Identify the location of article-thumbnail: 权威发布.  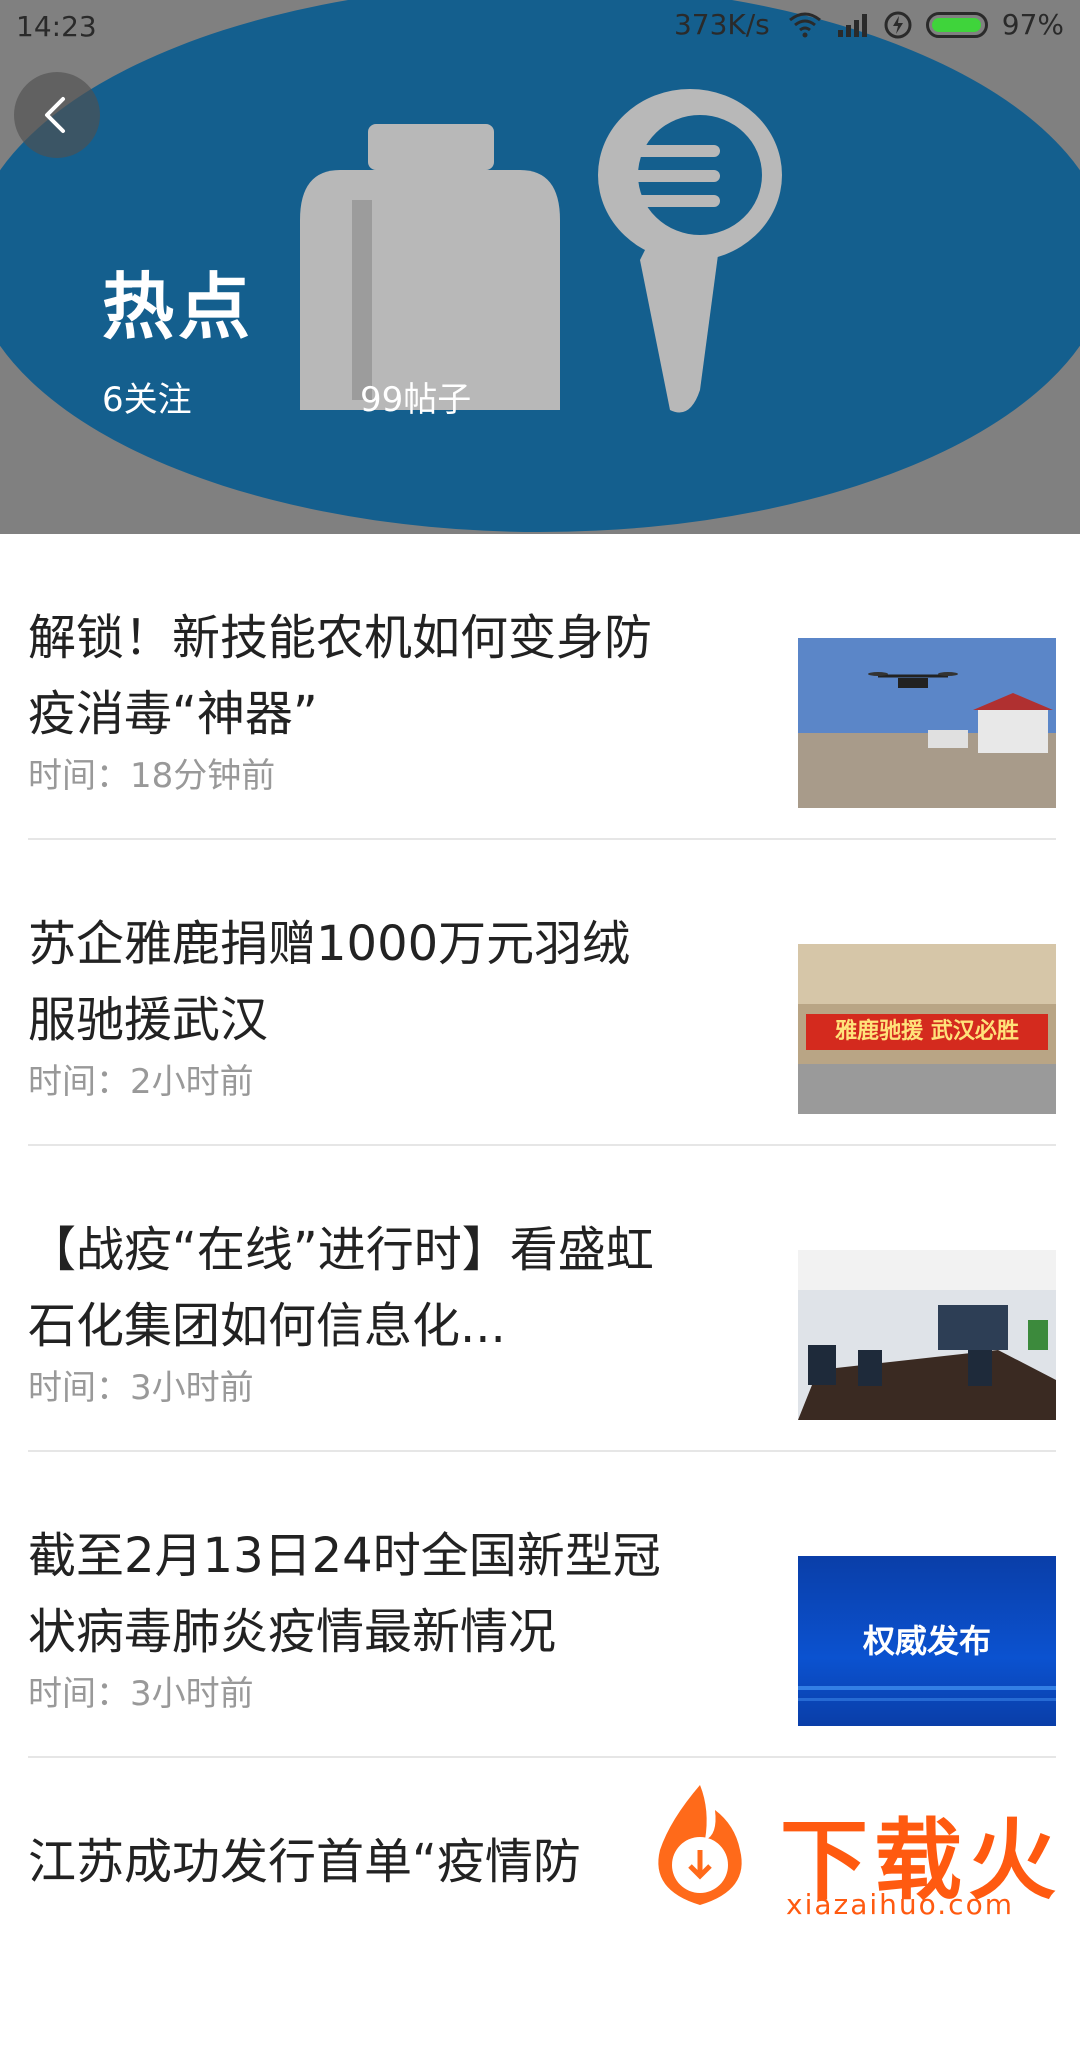
(927, 1641).